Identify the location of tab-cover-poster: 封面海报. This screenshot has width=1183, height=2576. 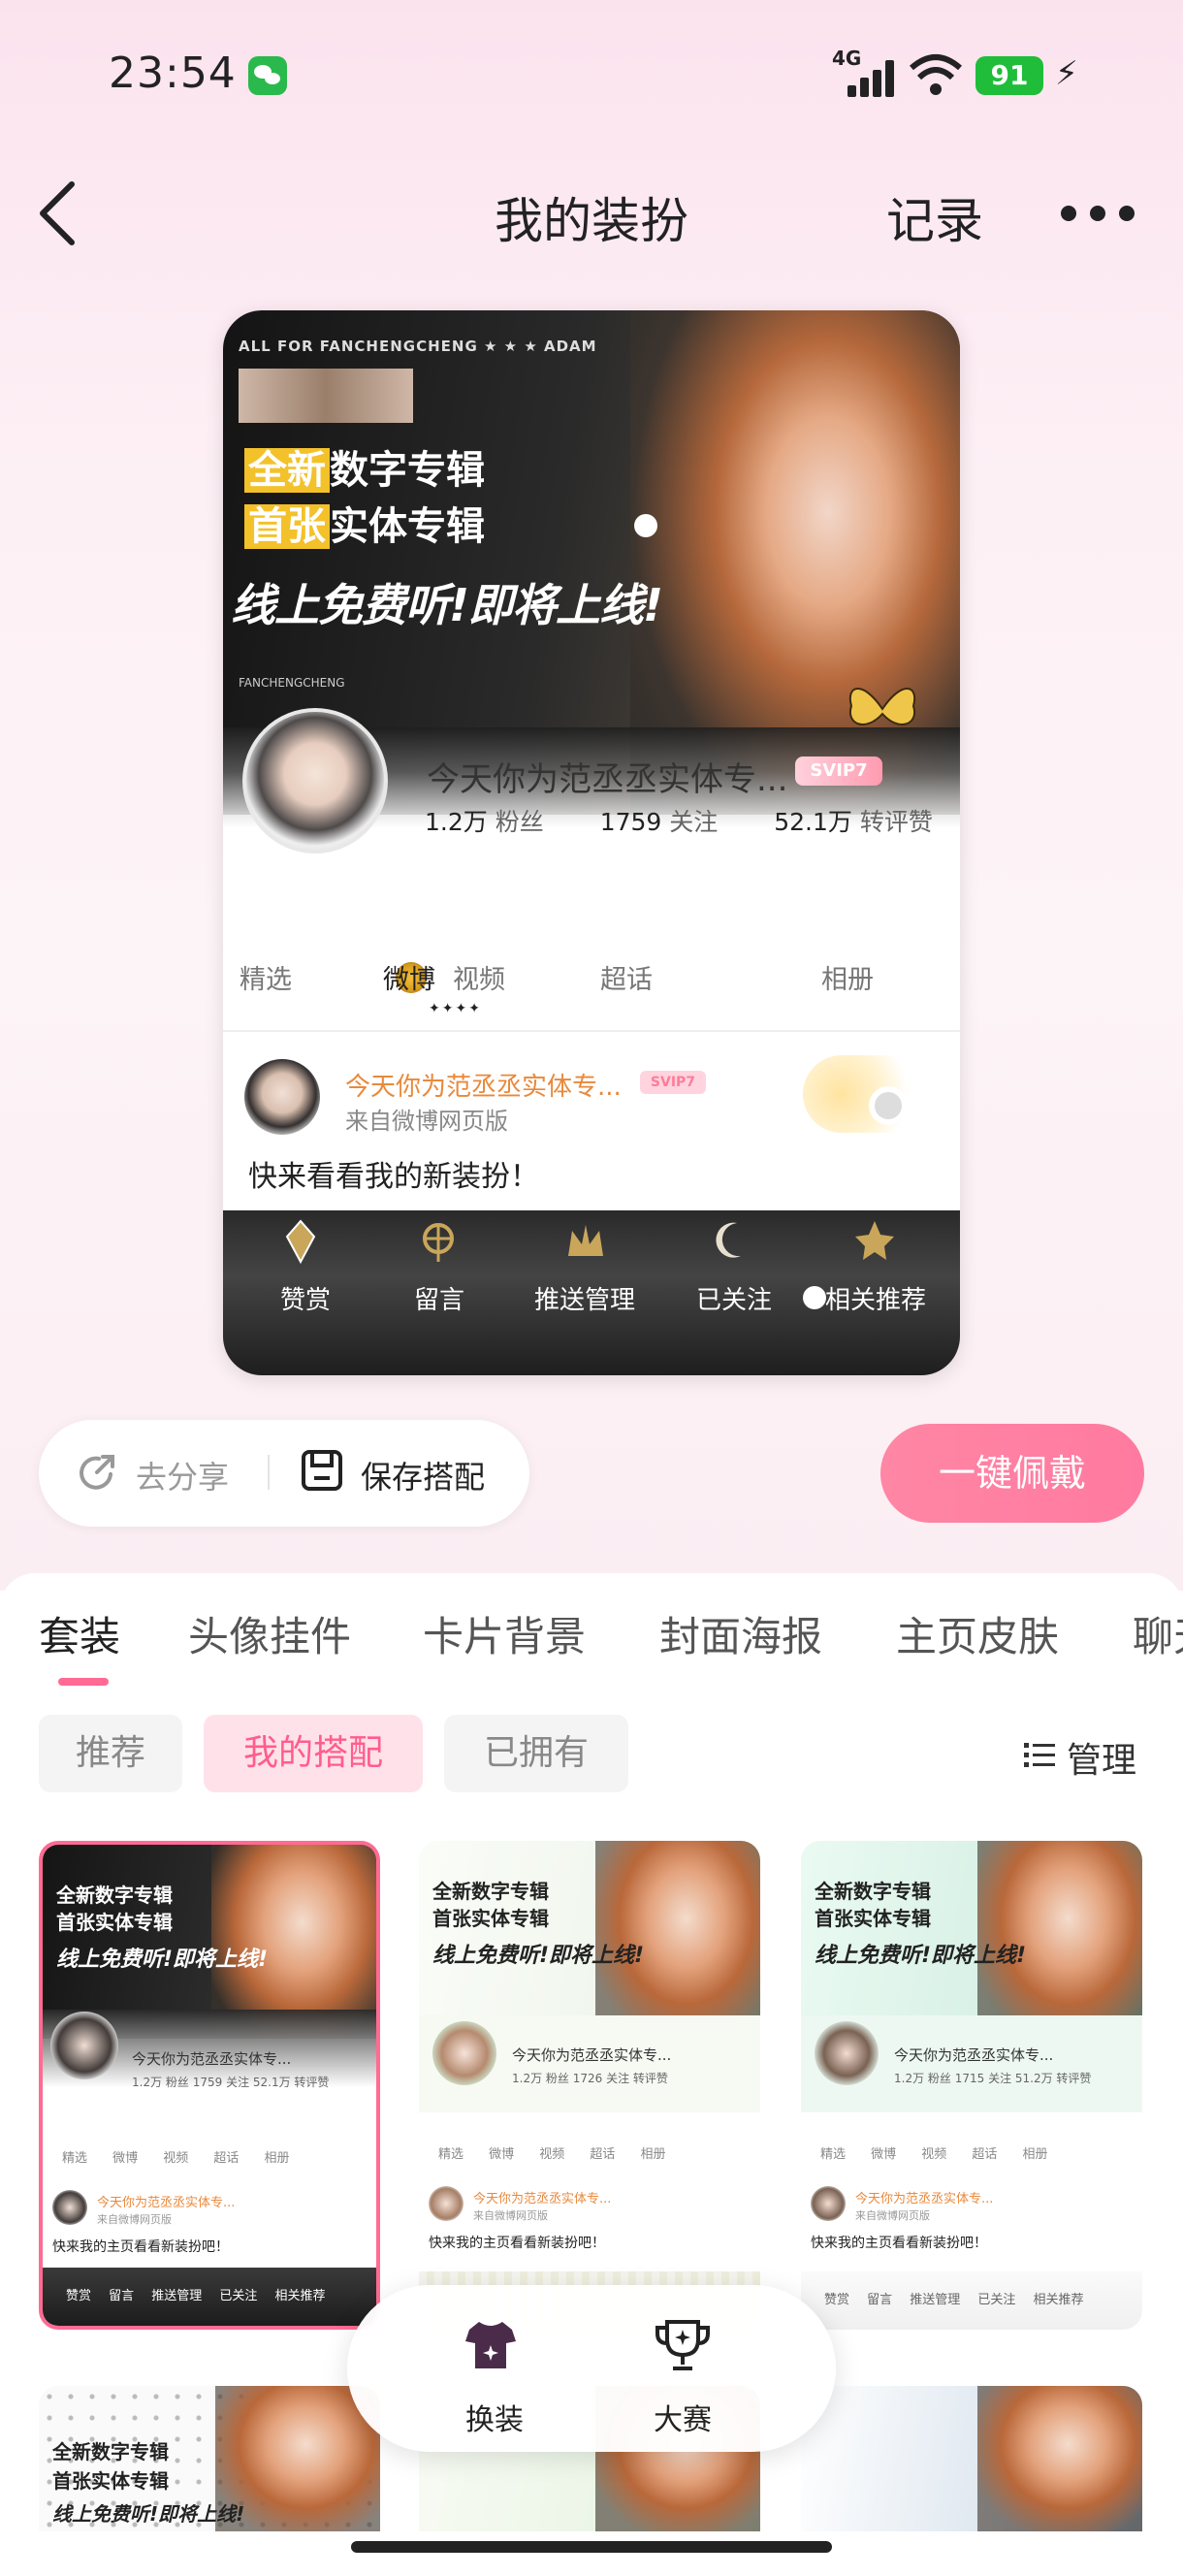
(740, 1633).